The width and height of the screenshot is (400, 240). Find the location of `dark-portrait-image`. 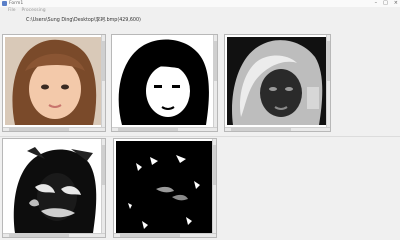

dark-portrait-image is located at coordinates (164, 187).